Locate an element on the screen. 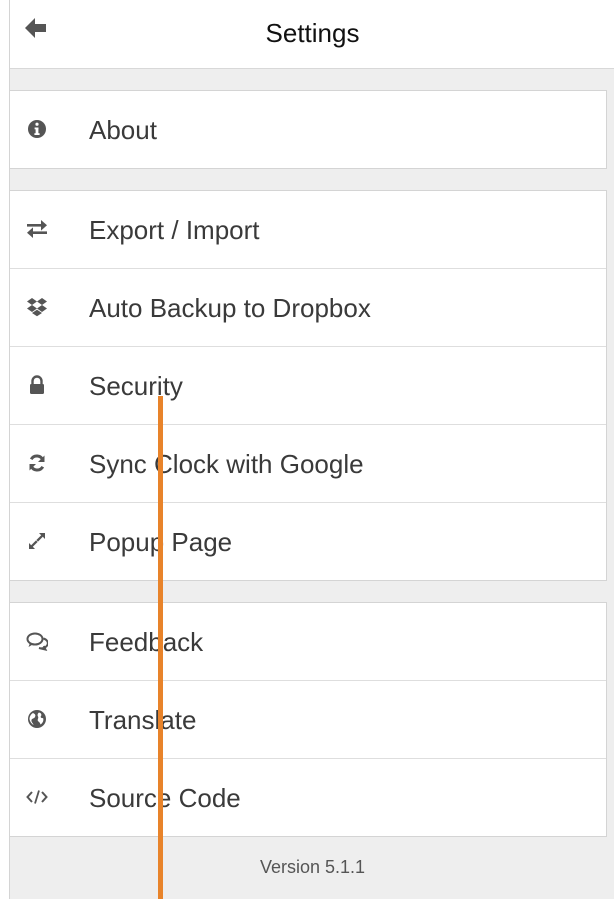 This screenshot has height=899, width=614. header-bar: Settings is located at coordinates (312, 34).